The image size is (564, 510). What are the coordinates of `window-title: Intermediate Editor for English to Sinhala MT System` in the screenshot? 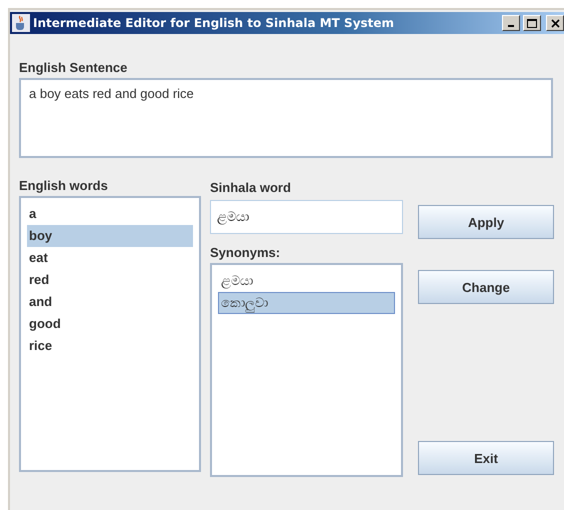 It's located at (214, 23).